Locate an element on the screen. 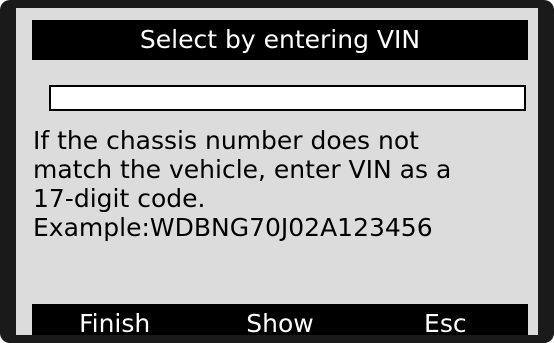 The width and height of the screenshot is (554, 343). finish-button: Finish is located at coordinates (114, 319).